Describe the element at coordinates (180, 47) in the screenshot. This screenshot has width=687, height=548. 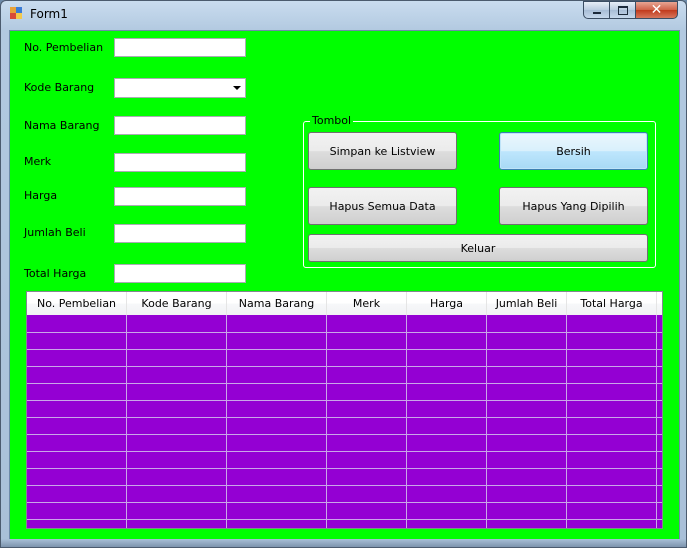
I see `no-pembelian-input` at that location.